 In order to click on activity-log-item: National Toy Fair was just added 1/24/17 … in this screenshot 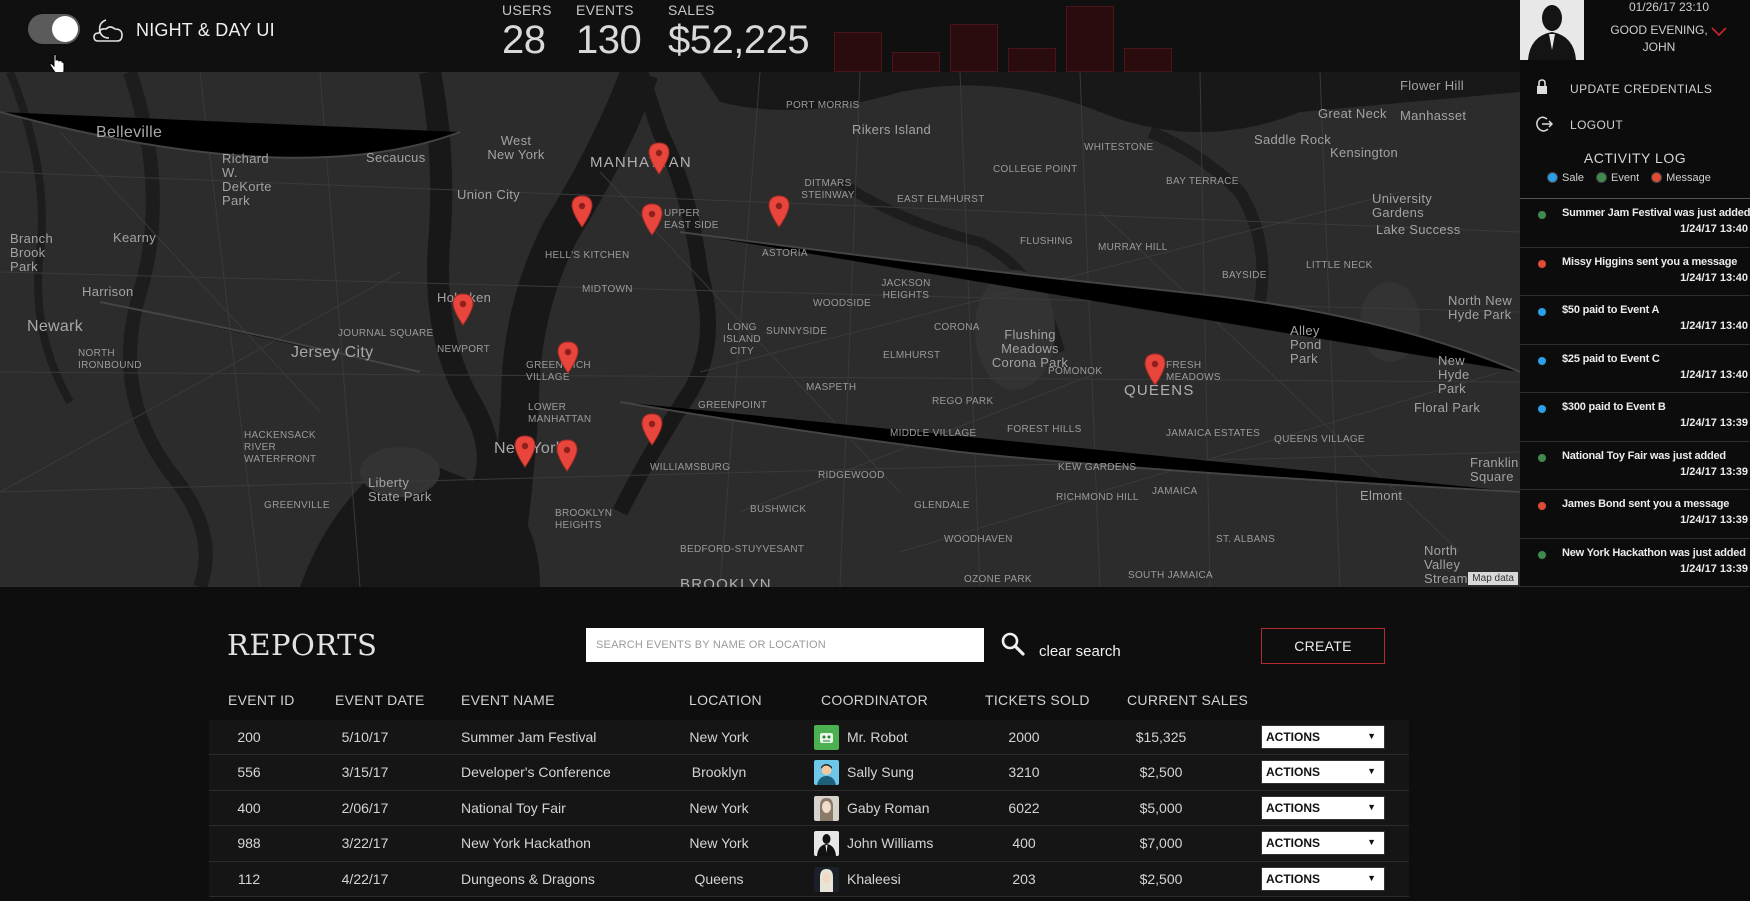, I will do `click(1635, 466)`.